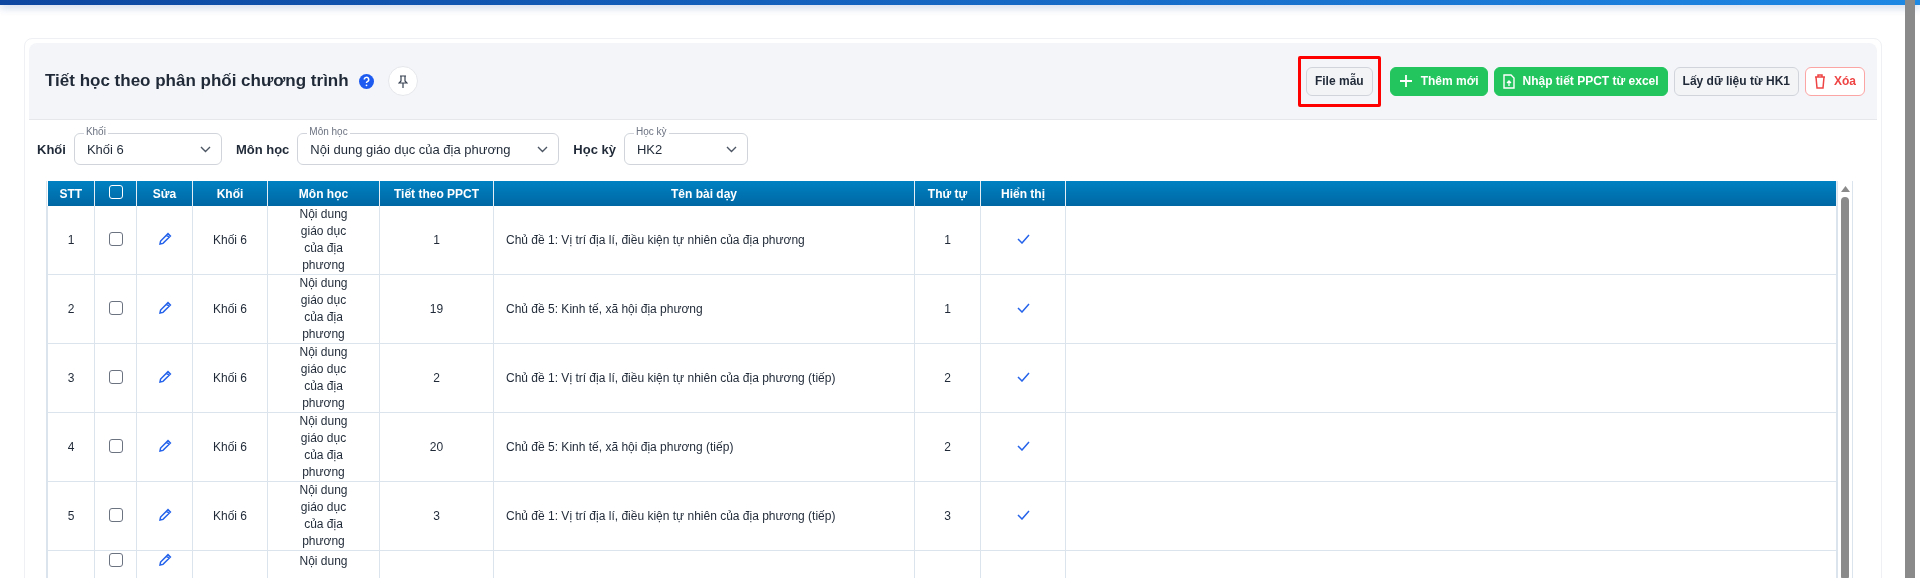 This screenshot has width=1920, height=578. Describe the element at coordinates (1835, 81) in the screenshot. I see `toolbar-button: Xóa` at that location.